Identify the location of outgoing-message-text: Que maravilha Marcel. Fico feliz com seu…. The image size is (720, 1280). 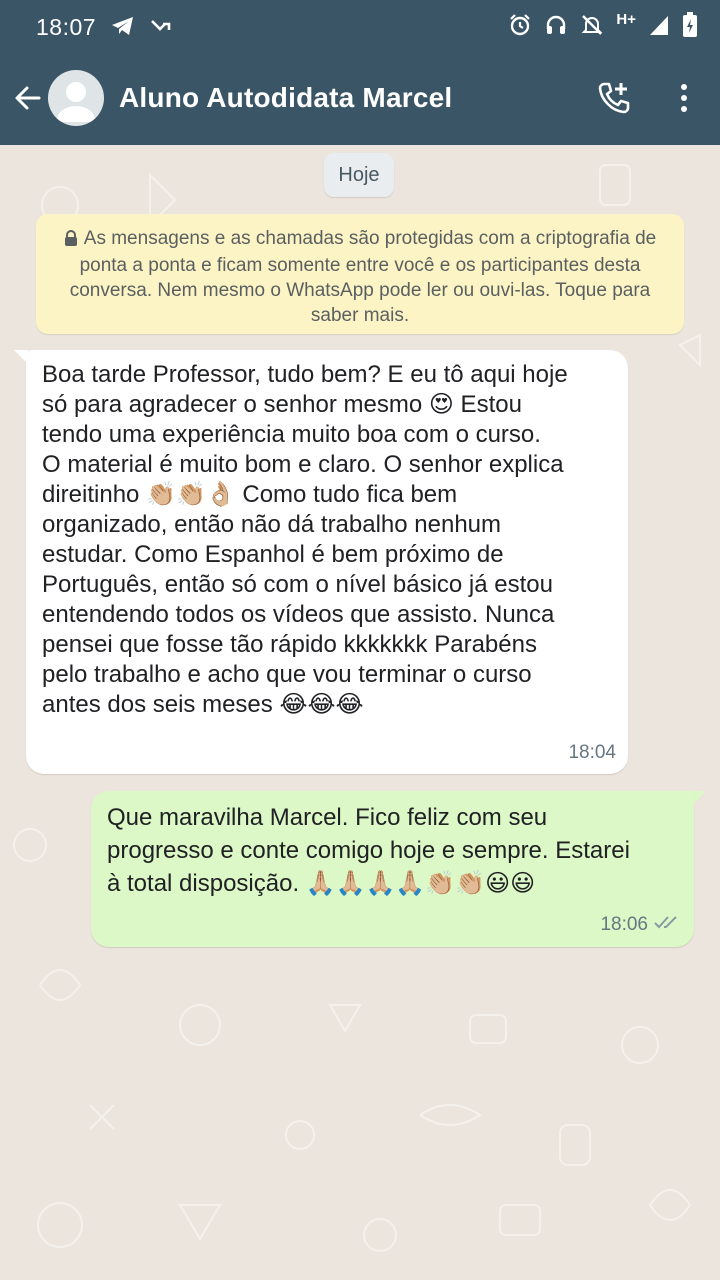
(368, 850).